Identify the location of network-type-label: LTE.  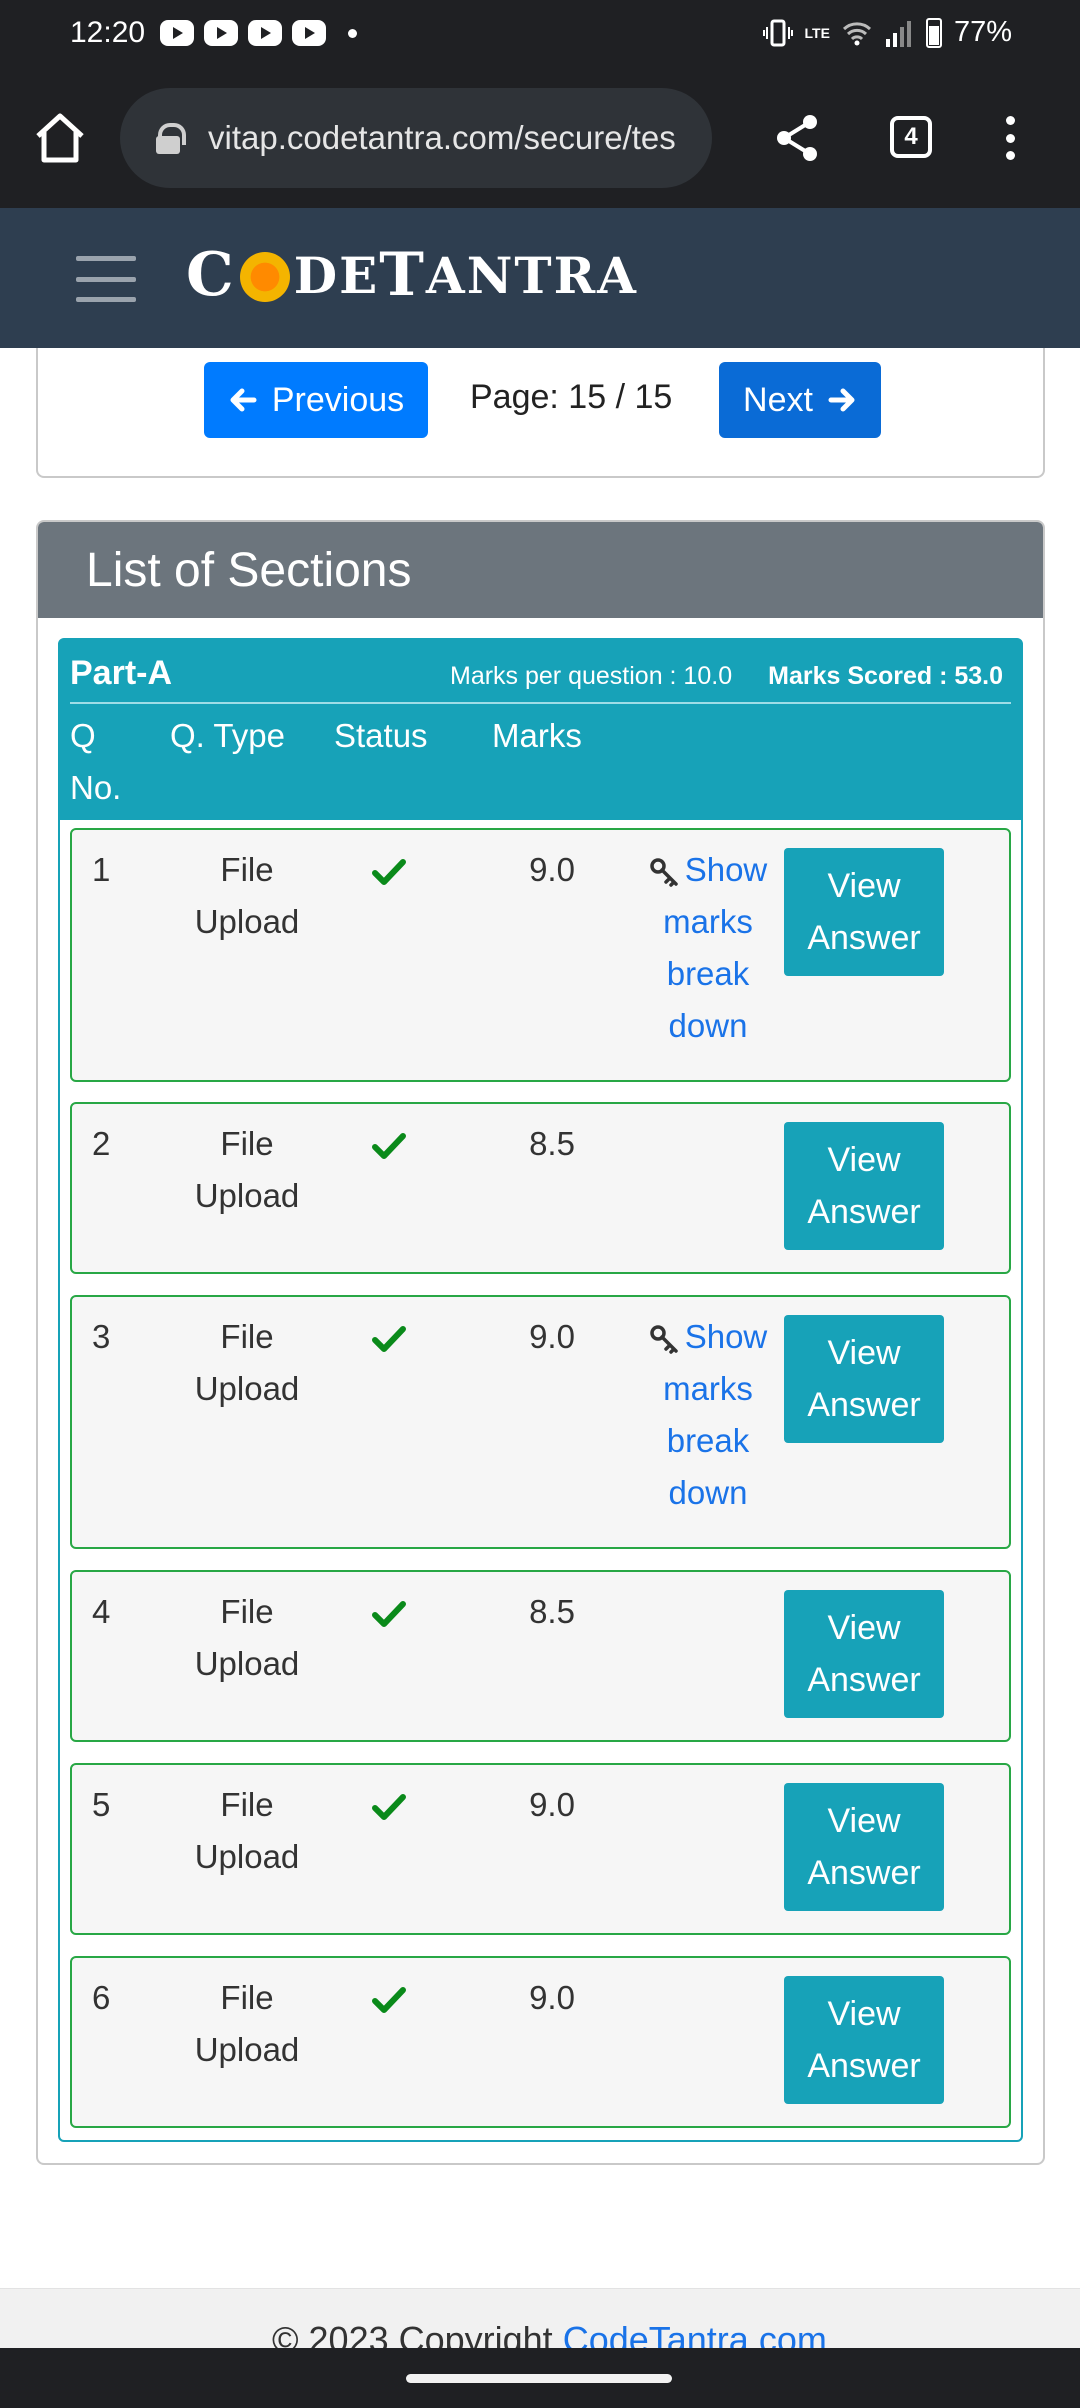
(817, 32).